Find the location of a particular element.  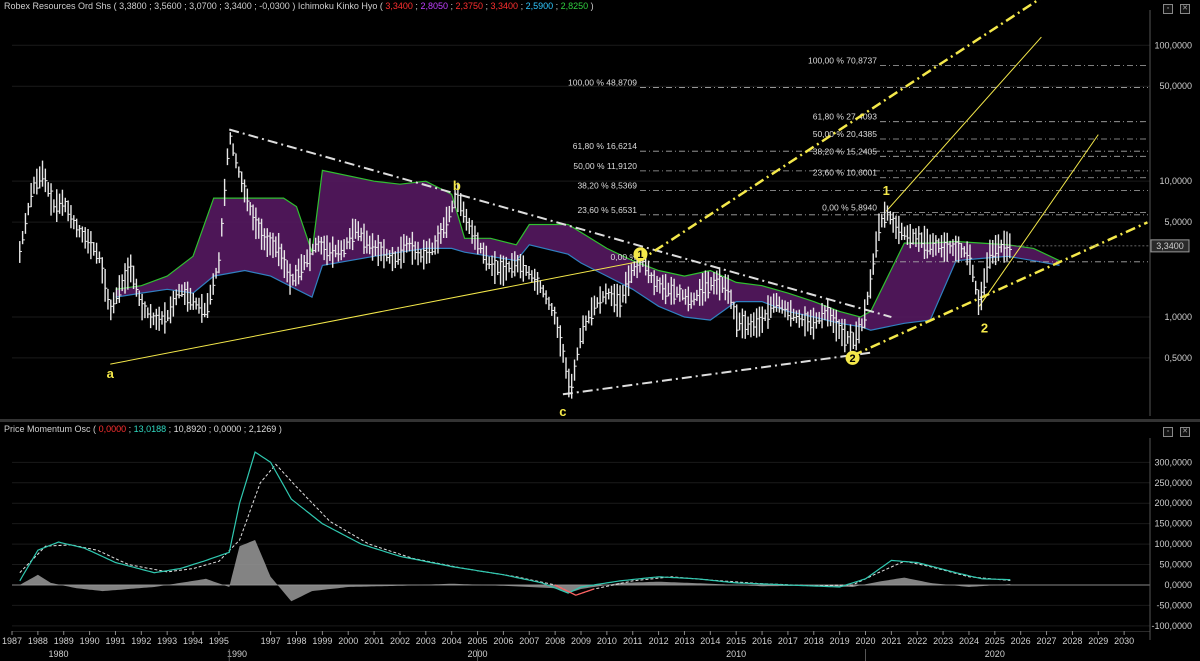

time-tick-label: 2026 is located at coordinates (1021, 641).